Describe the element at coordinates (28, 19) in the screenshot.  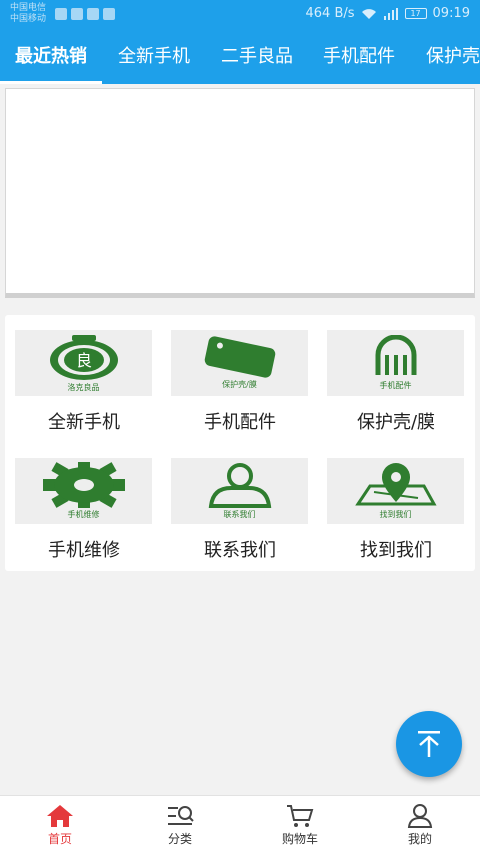
I see `carrier-2: 中国移动` at that location.